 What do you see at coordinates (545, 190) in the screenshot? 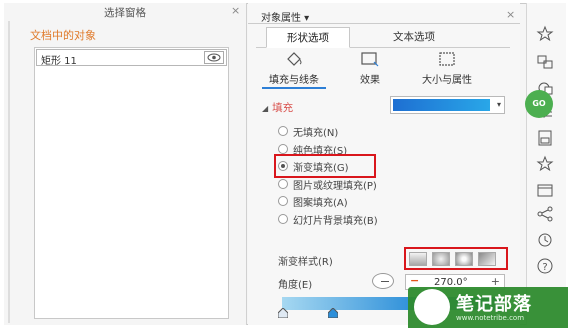
I see `library-icon` at bounding box center [545, 190].